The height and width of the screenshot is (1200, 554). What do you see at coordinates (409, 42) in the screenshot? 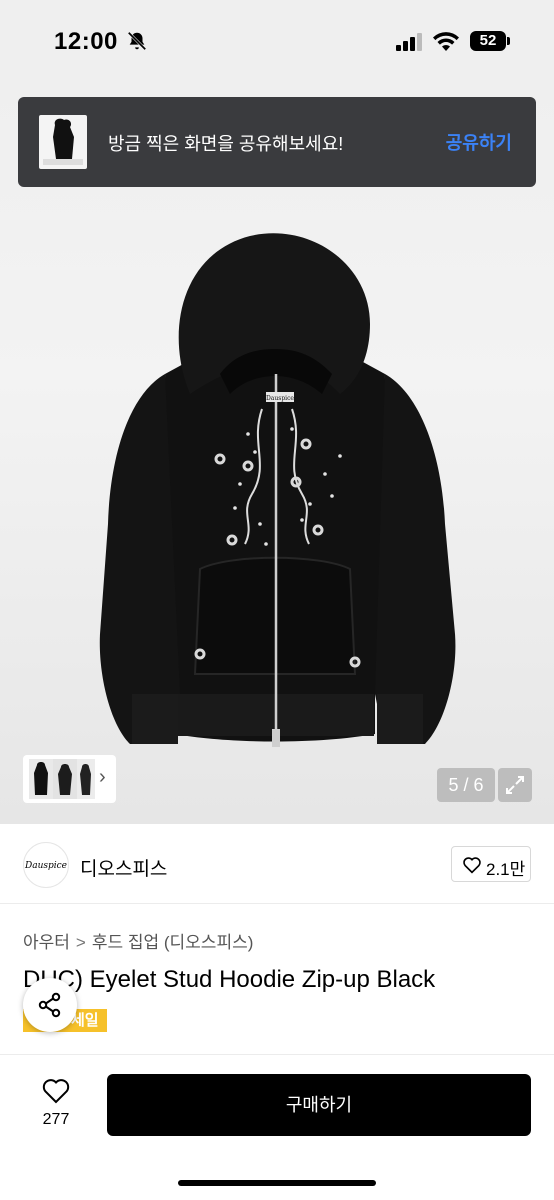
I see `signal-icon` at bounding box center [409, 42].